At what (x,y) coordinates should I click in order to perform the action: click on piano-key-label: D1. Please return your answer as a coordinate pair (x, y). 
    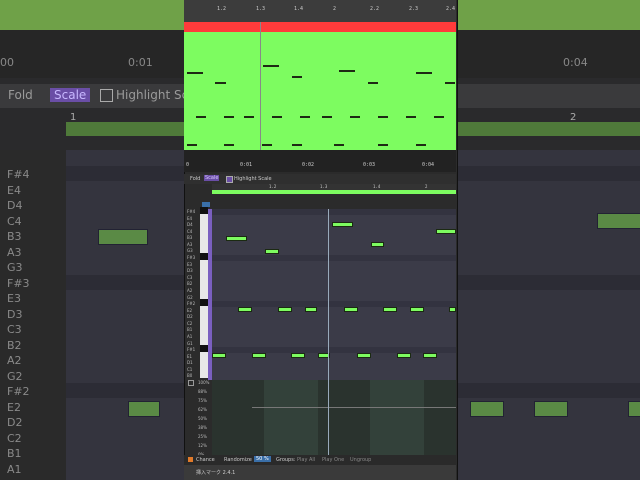
    Looking at the image, I should click on (190, 363).